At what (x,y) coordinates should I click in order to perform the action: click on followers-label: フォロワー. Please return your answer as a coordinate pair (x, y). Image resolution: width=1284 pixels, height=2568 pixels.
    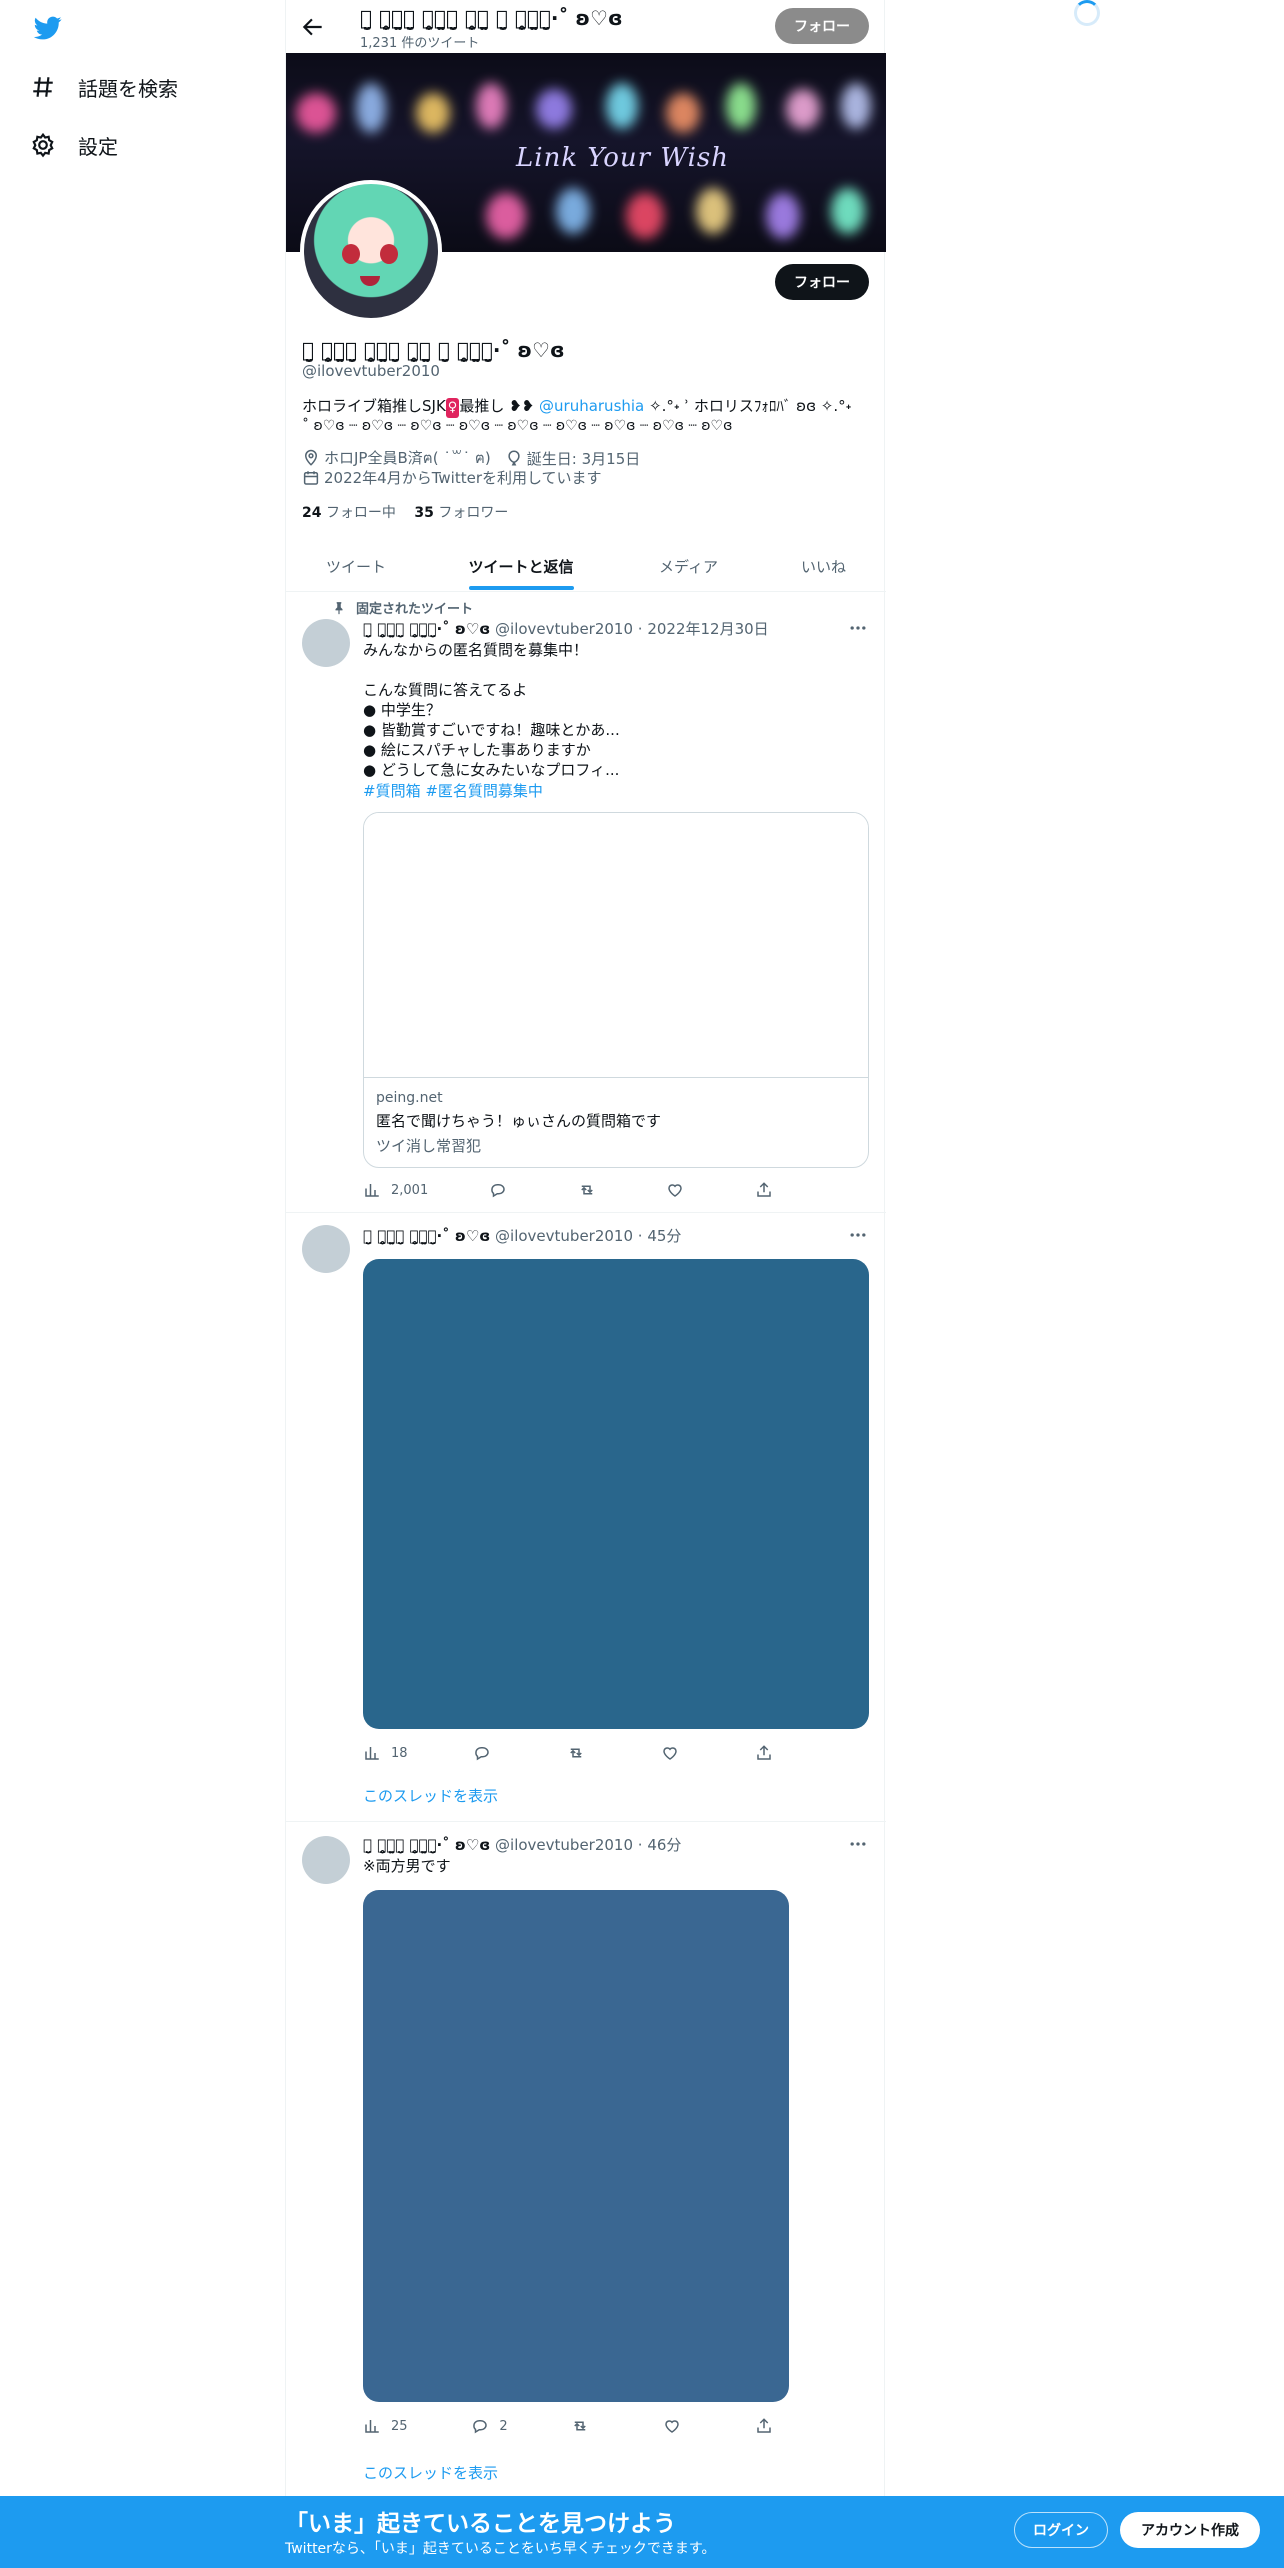
    Looking at the image, I should click on (473, 513).